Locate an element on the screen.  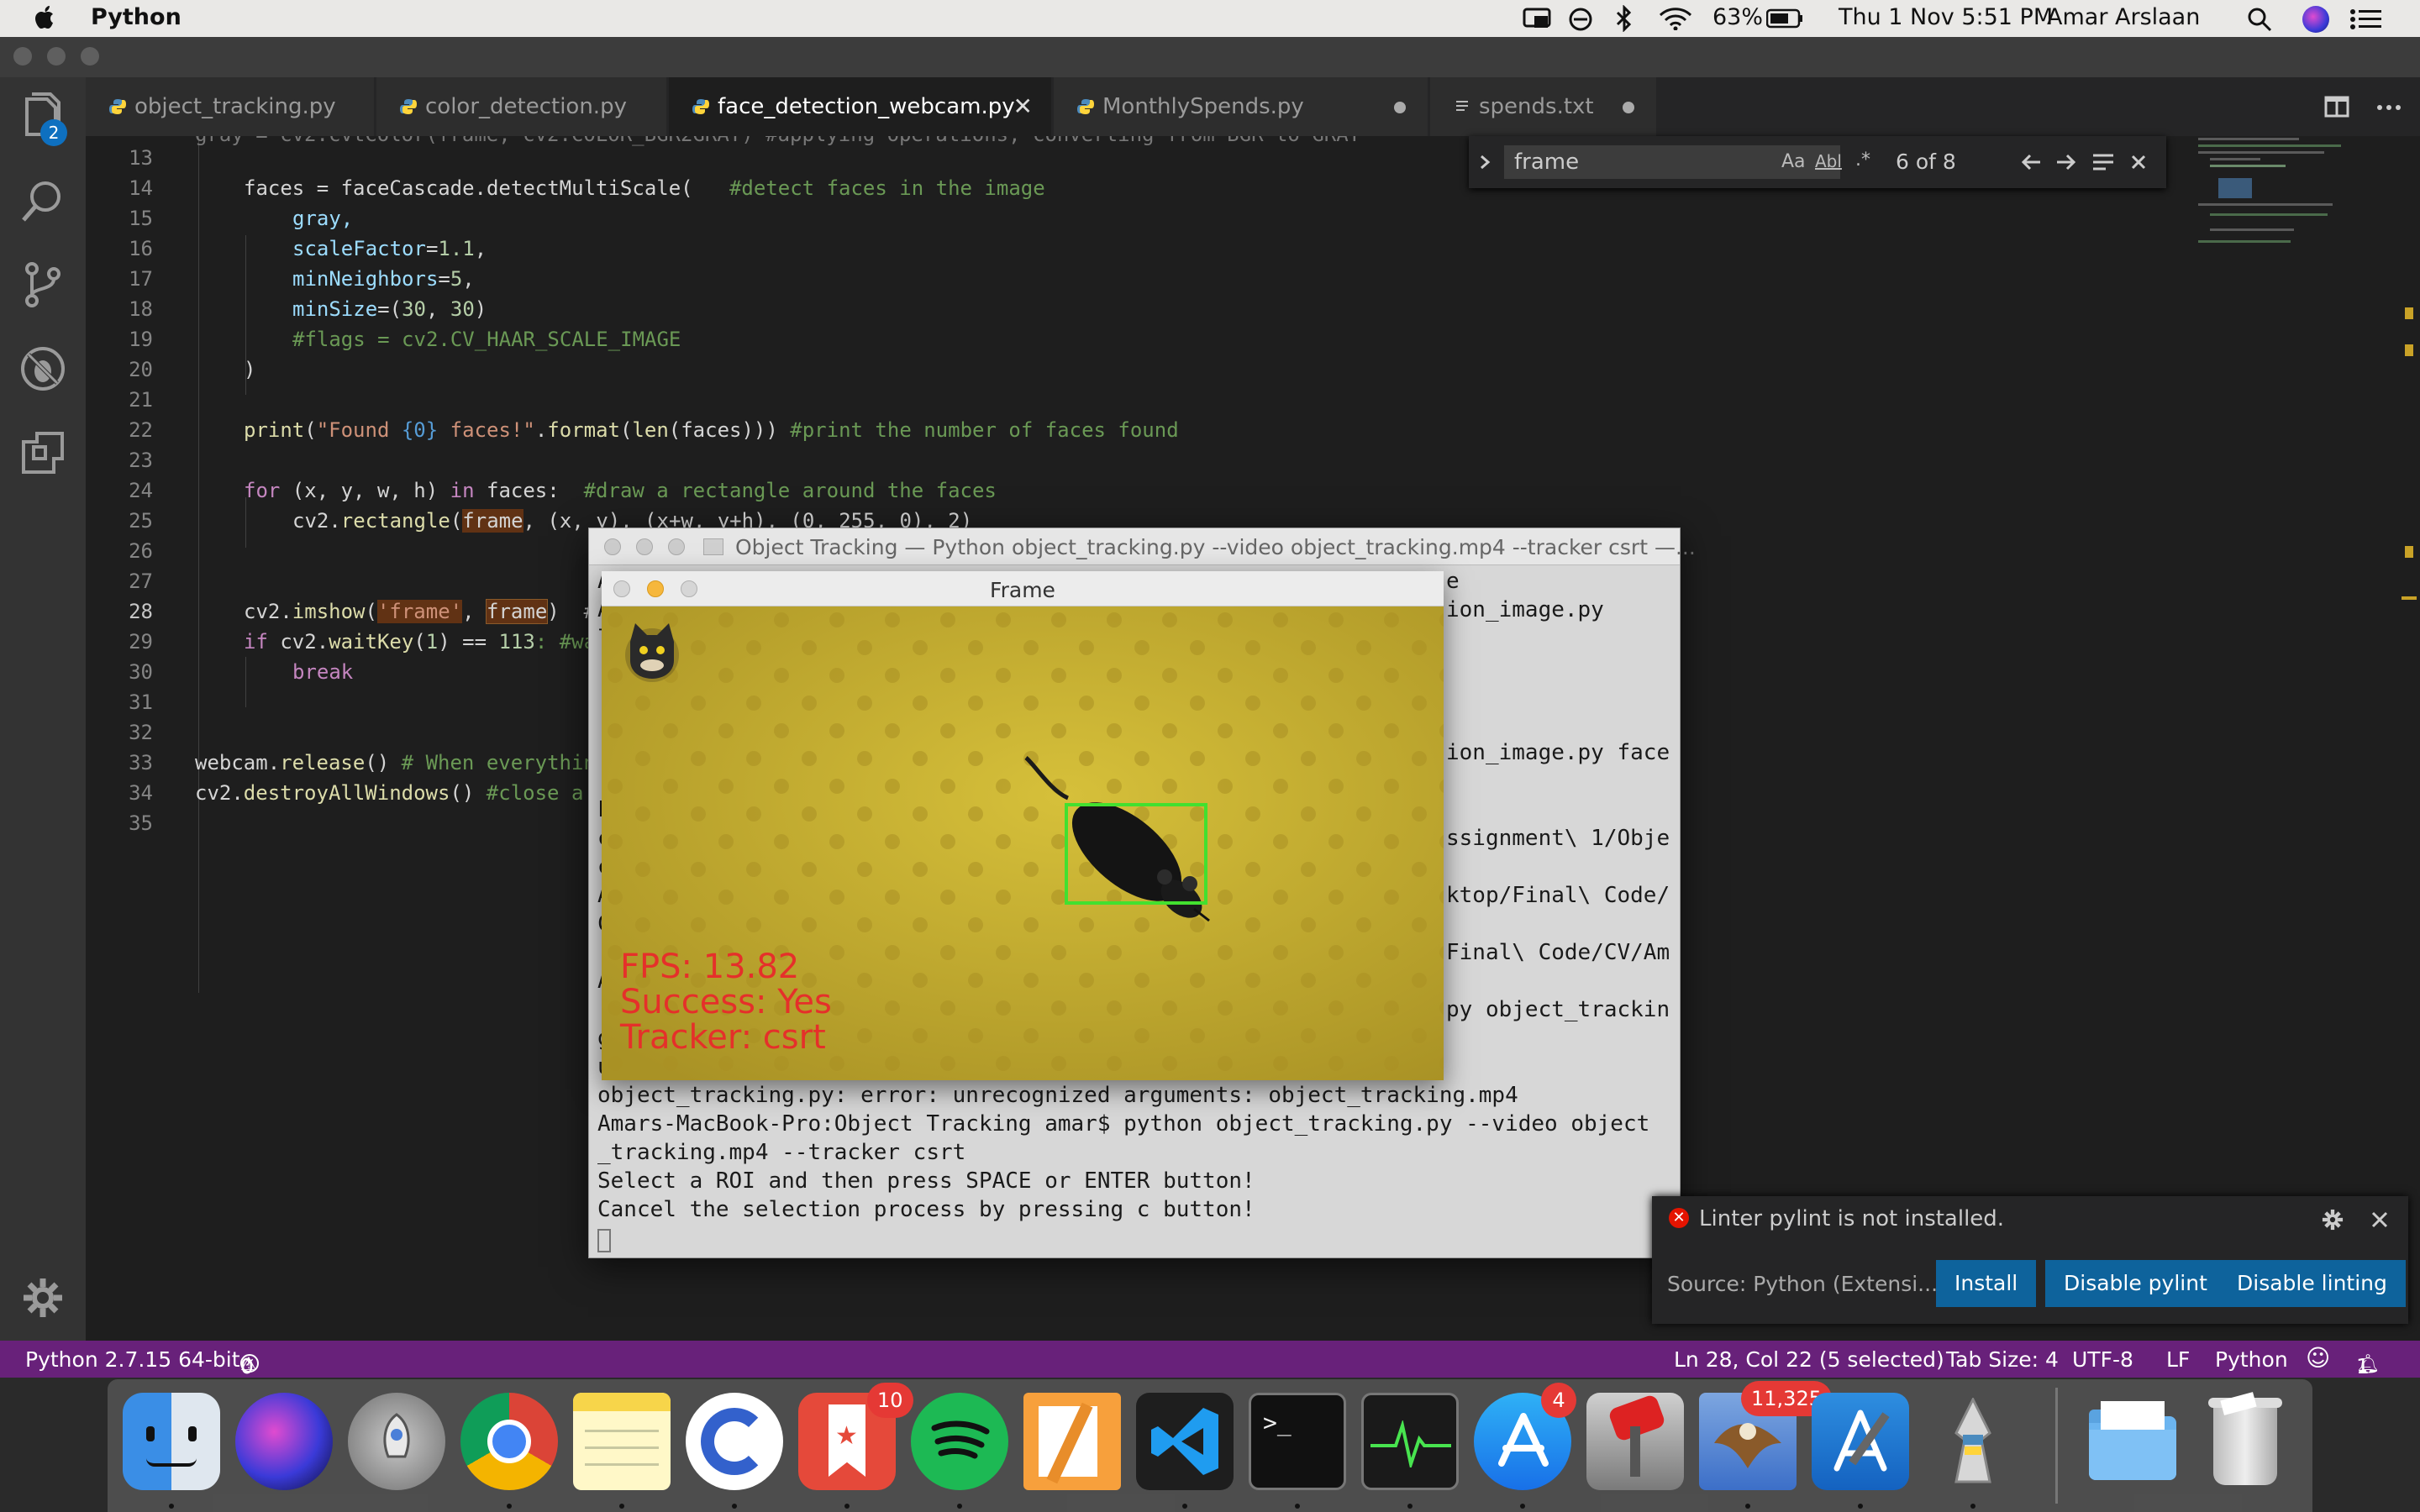
terminal-close-button is located at coordinates (613, 546).